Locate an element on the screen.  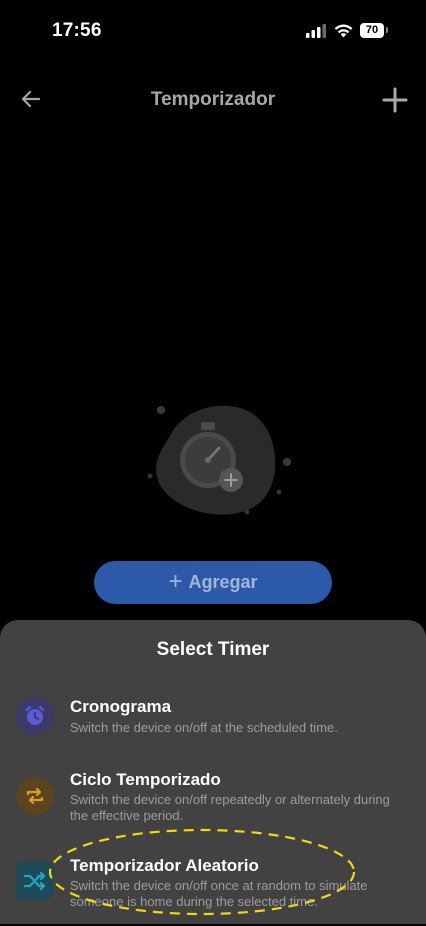
shuffle-icon is located at coordinates (35, 881).